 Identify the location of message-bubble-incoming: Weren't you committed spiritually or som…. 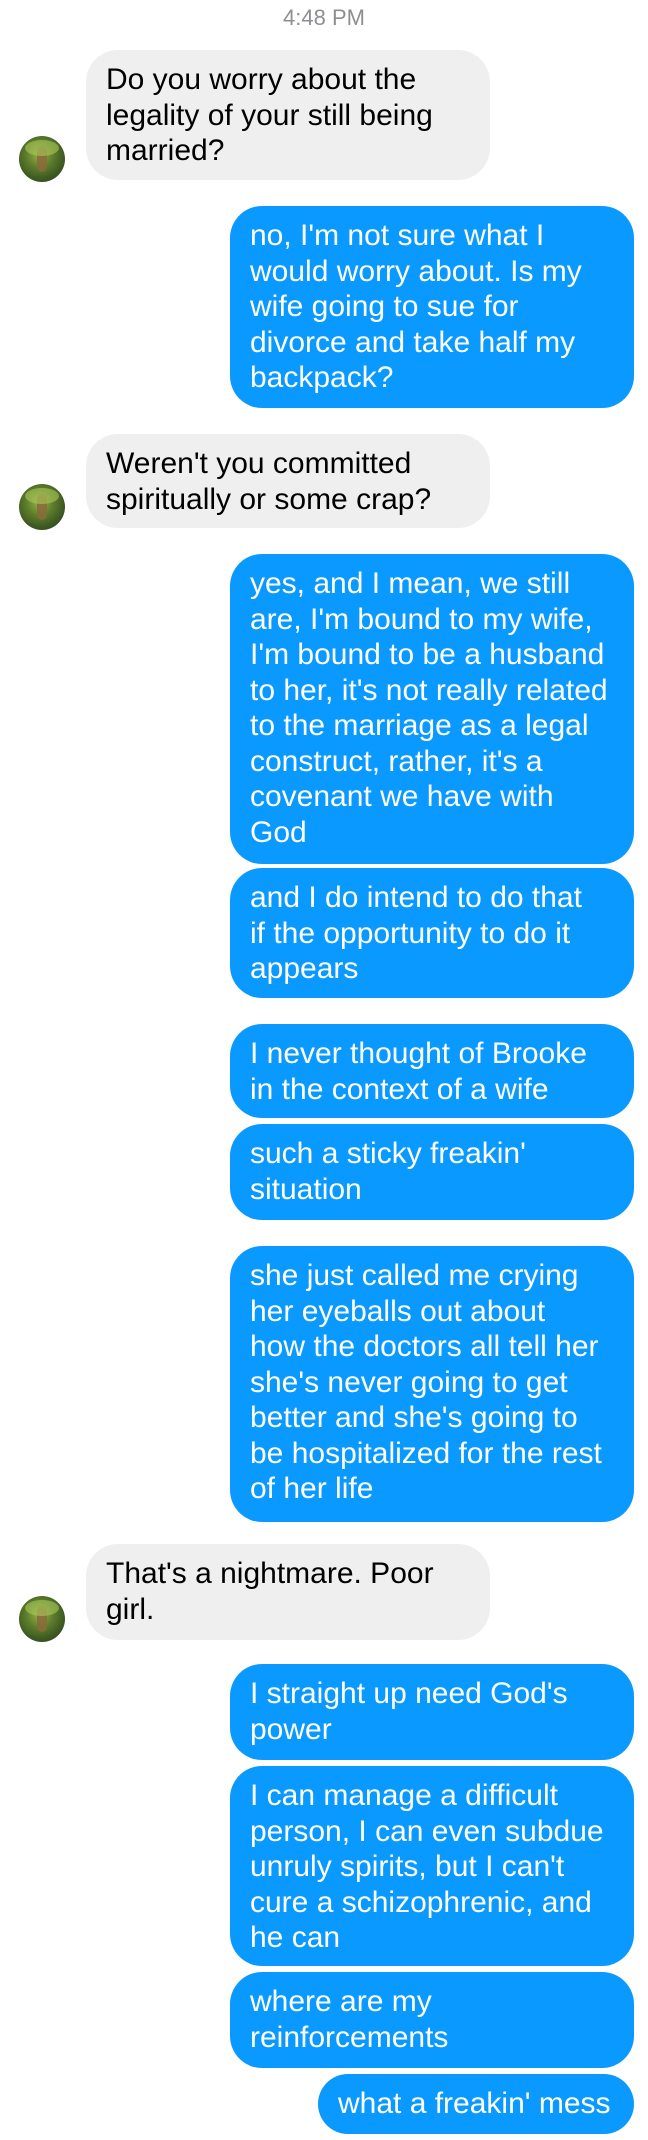
(288, 481).